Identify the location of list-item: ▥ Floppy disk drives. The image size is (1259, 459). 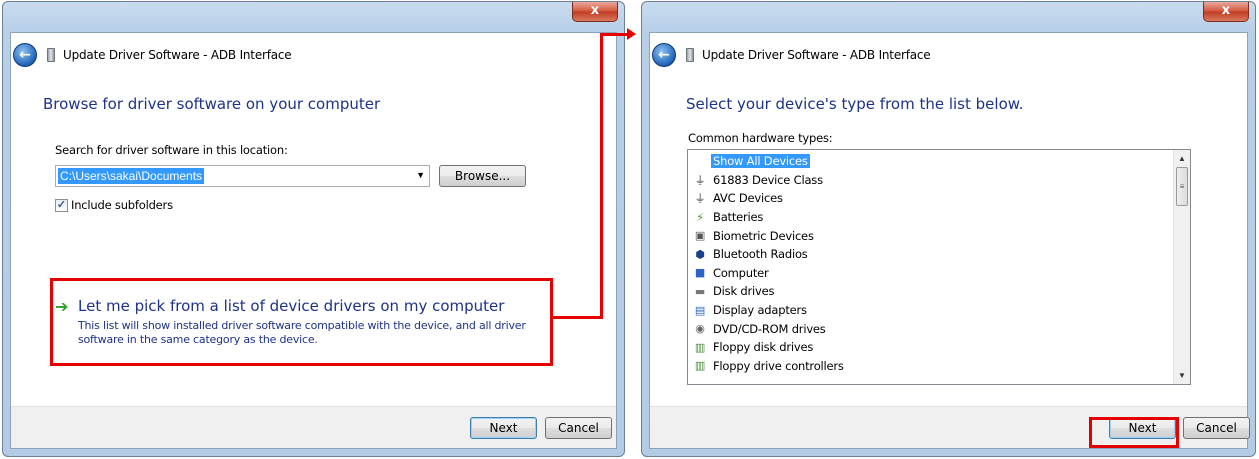
(930, 347).